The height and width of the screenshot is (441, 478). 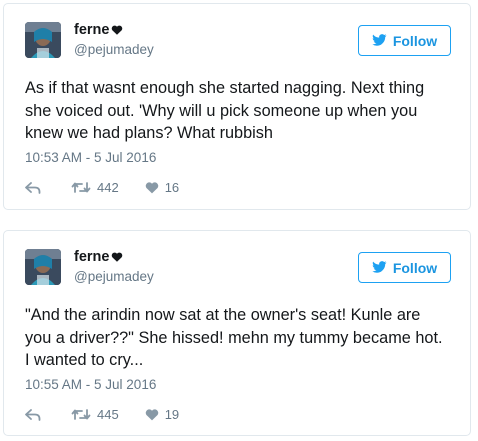 What do you see at coordinates (108, 187) in the screenshot?
I see `retweet-count: 442` at bounding box center [108, 187].